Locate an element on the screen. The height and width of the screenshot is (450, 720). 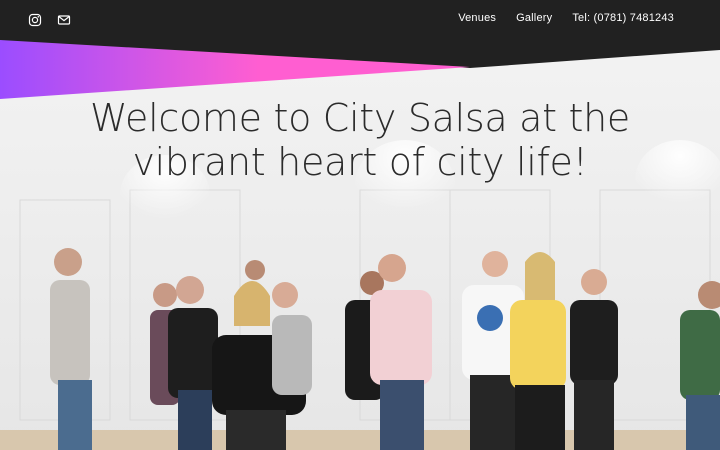
nav-venues-link: Venues is located at coordinates (477, 18).